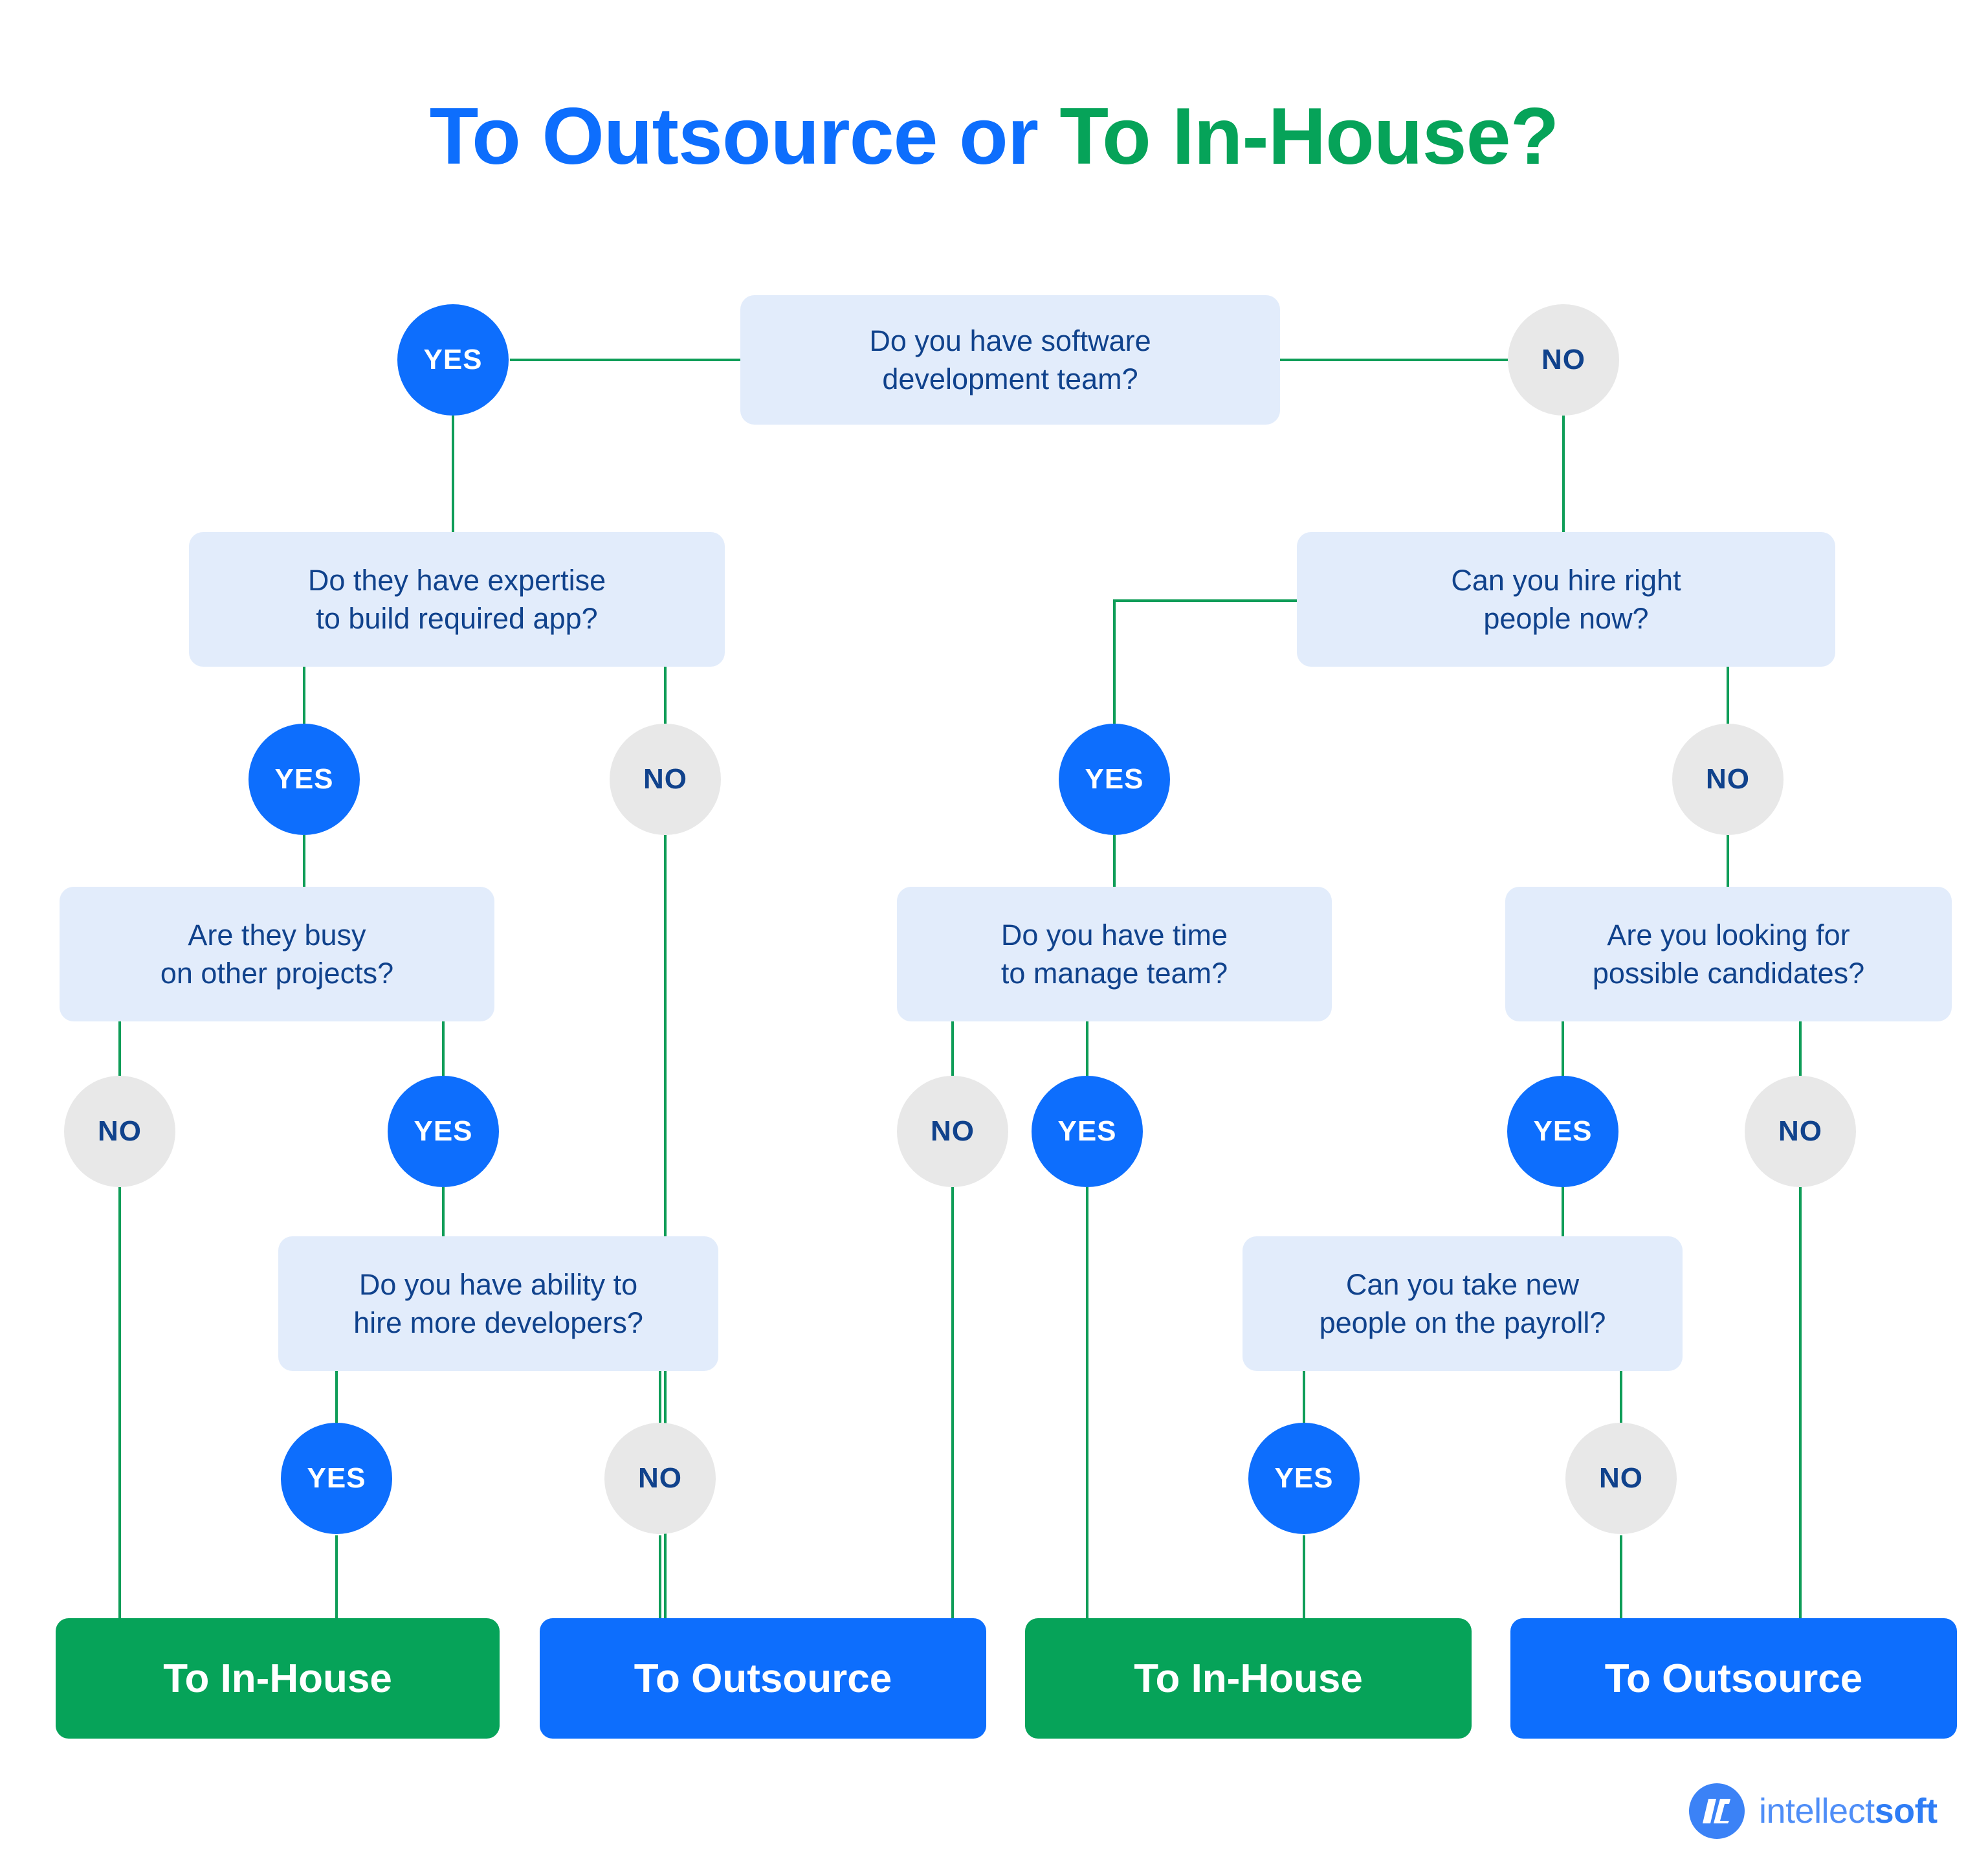 This screenshot has width=1988, height=1870. What do you see at coordinates (456, 580) in the screenshot?
I see `question-line-1: Do they have expertise` at bounding box center [456, 580].